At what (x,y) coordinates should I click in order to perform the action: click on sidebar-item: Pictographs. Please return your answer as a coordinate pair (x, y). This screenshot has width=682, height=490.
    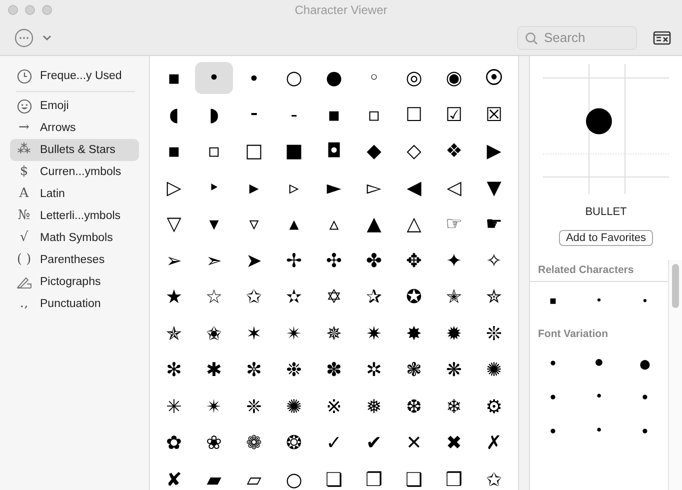
    Looking at the image, I should click on (74, 282).